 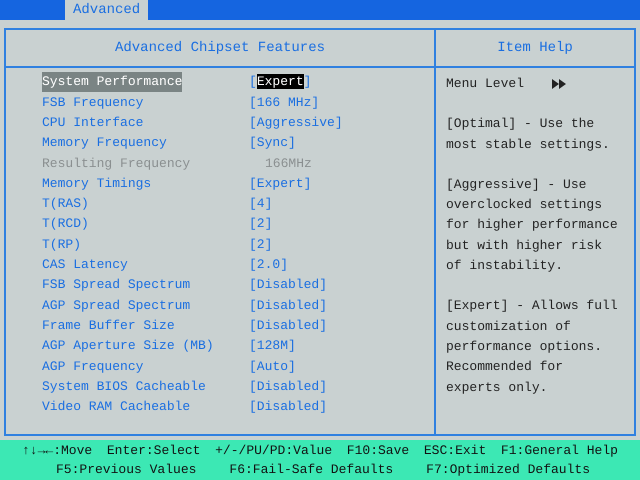 I want to click on key-hint: F5:Previous Values, so click(x=126, y=470).